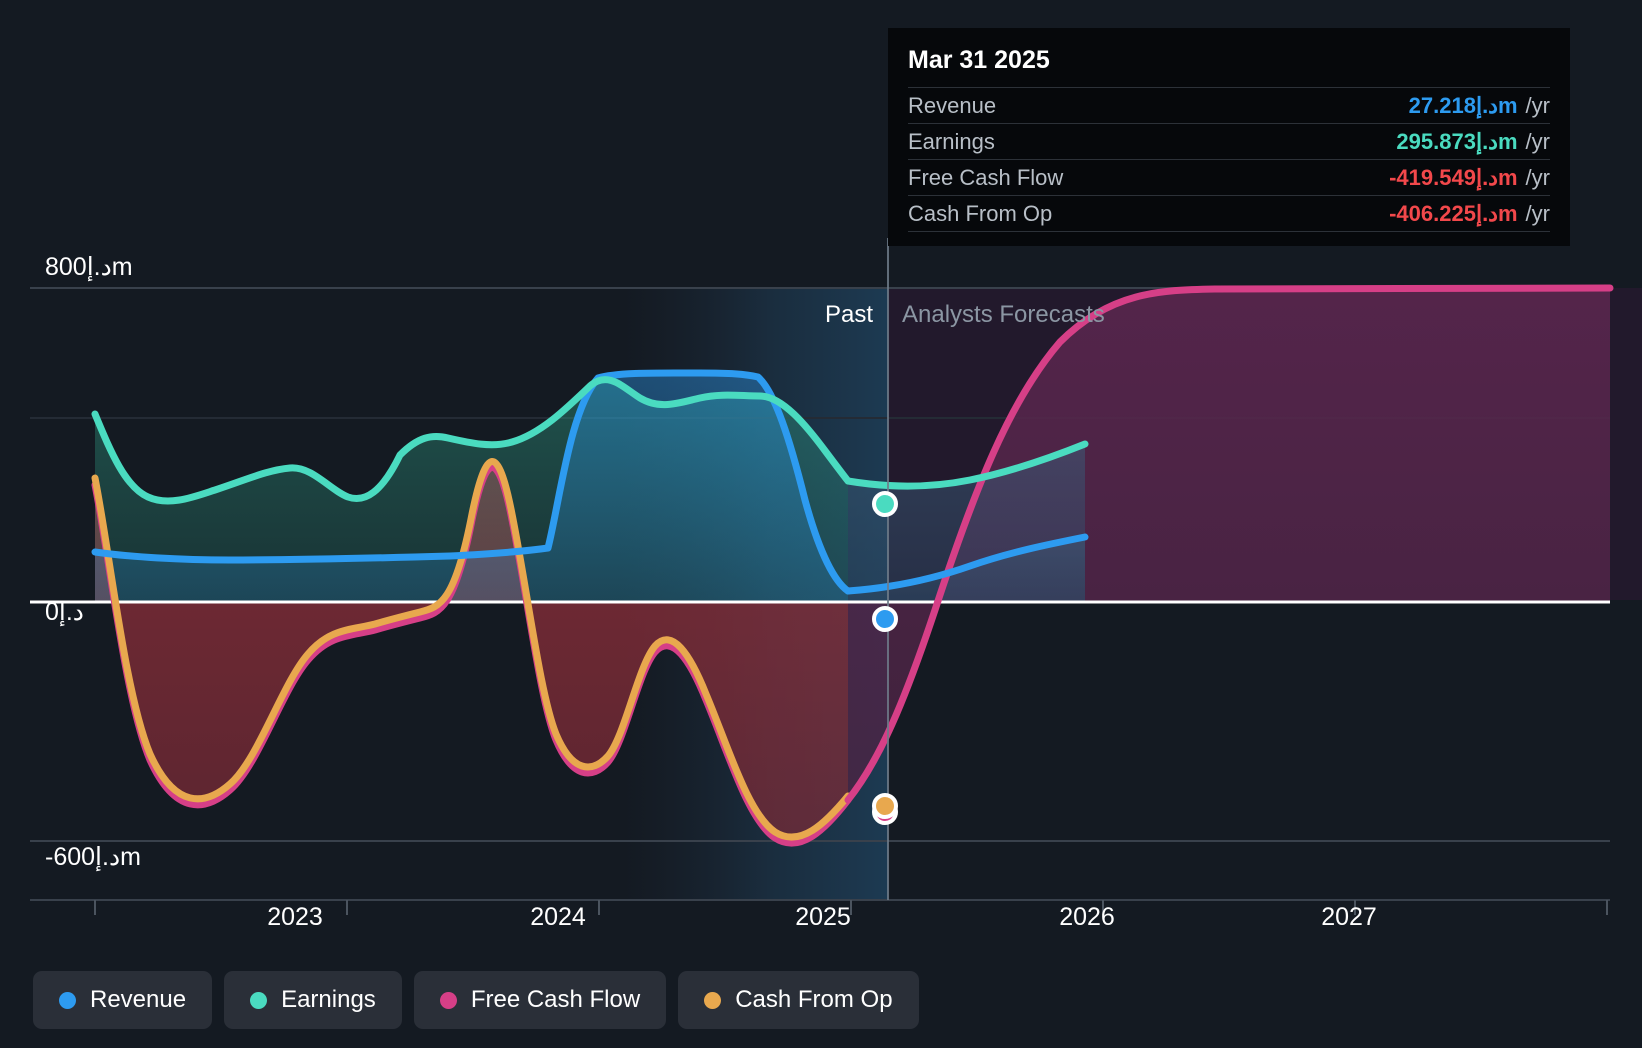  Describe the element at coordinates (1537, 177) in the screenshot. I see `tooltip-unit-free-cash-flow: /yr` at that location.